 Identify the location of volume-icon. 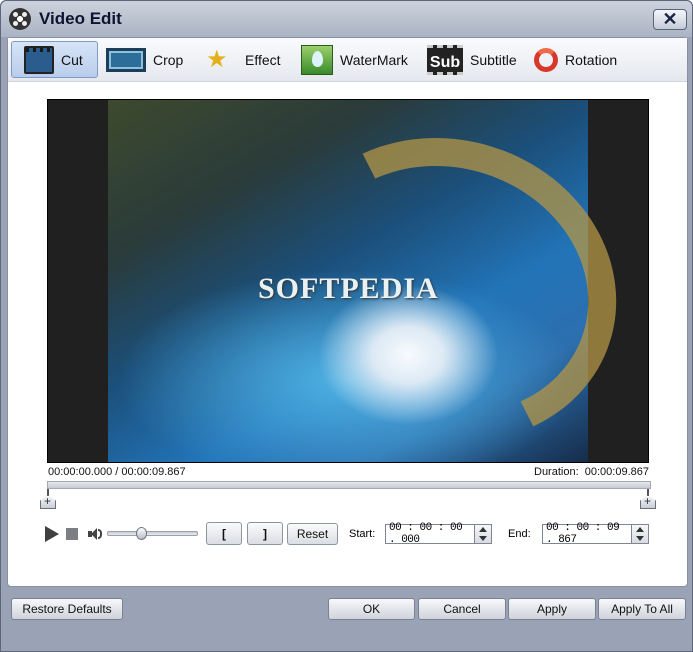
(95, 534).